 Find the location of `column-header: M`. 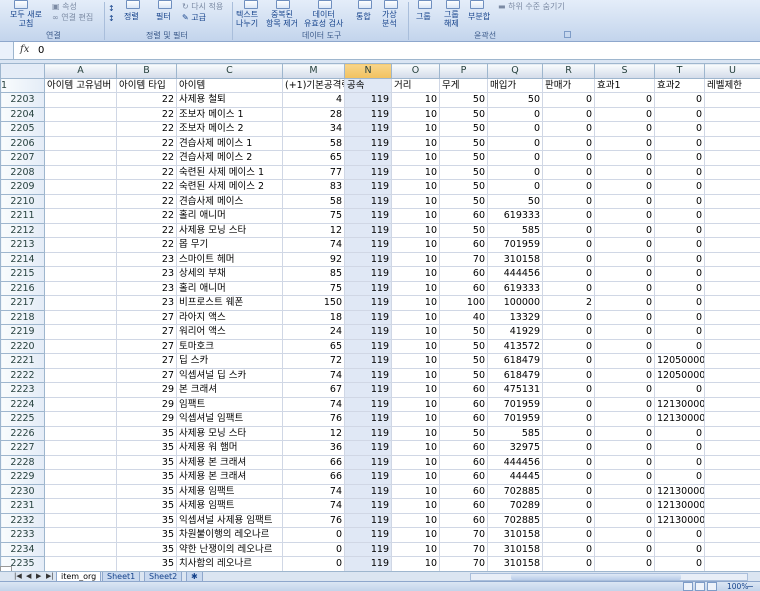

column-header: M is located at coordinates (313, 71).